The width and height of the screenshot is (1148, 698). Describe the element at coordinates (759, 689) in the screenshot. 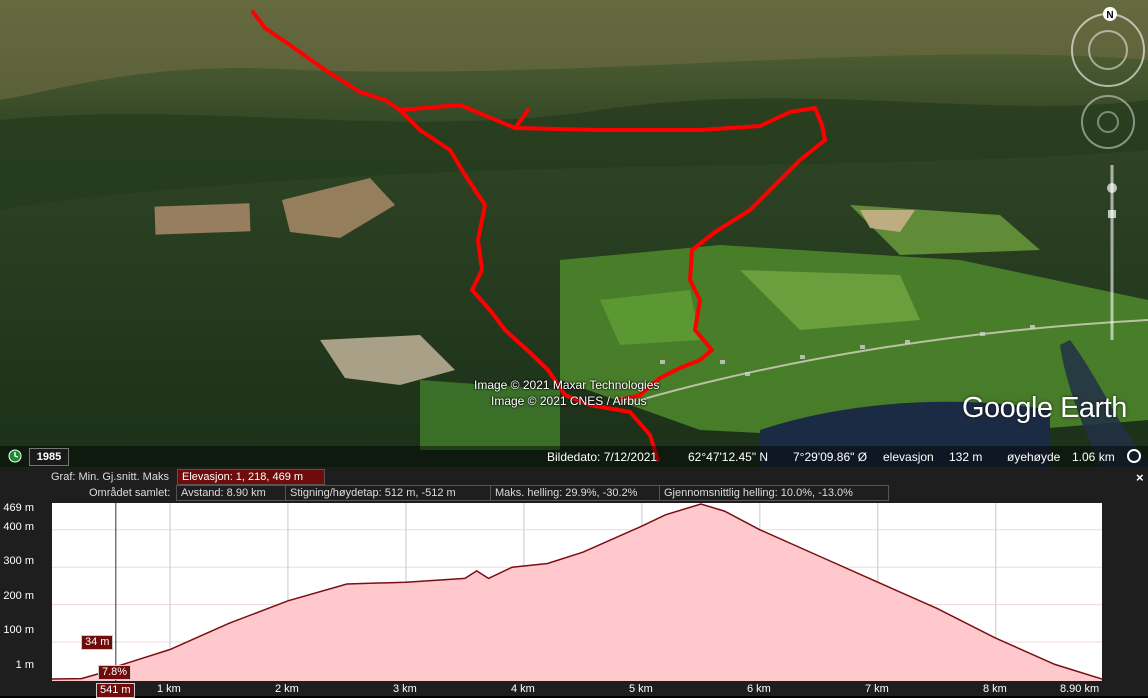

I see `x-tick-label: 6 km` at that location.